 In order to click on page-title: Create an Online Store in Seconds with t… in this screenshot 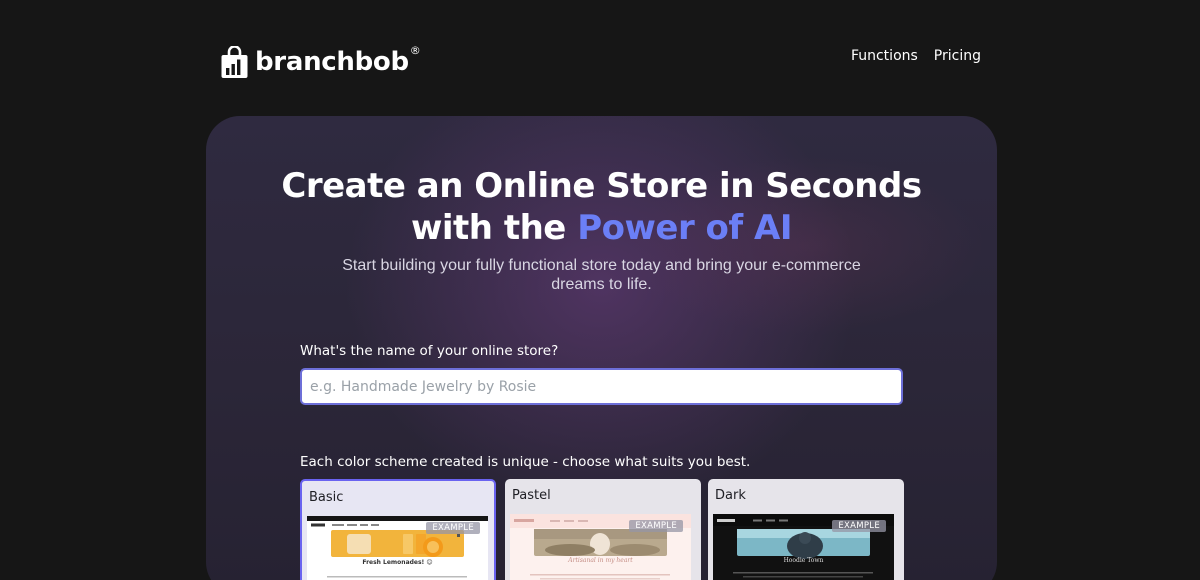, I will do `click(601, 207)`.